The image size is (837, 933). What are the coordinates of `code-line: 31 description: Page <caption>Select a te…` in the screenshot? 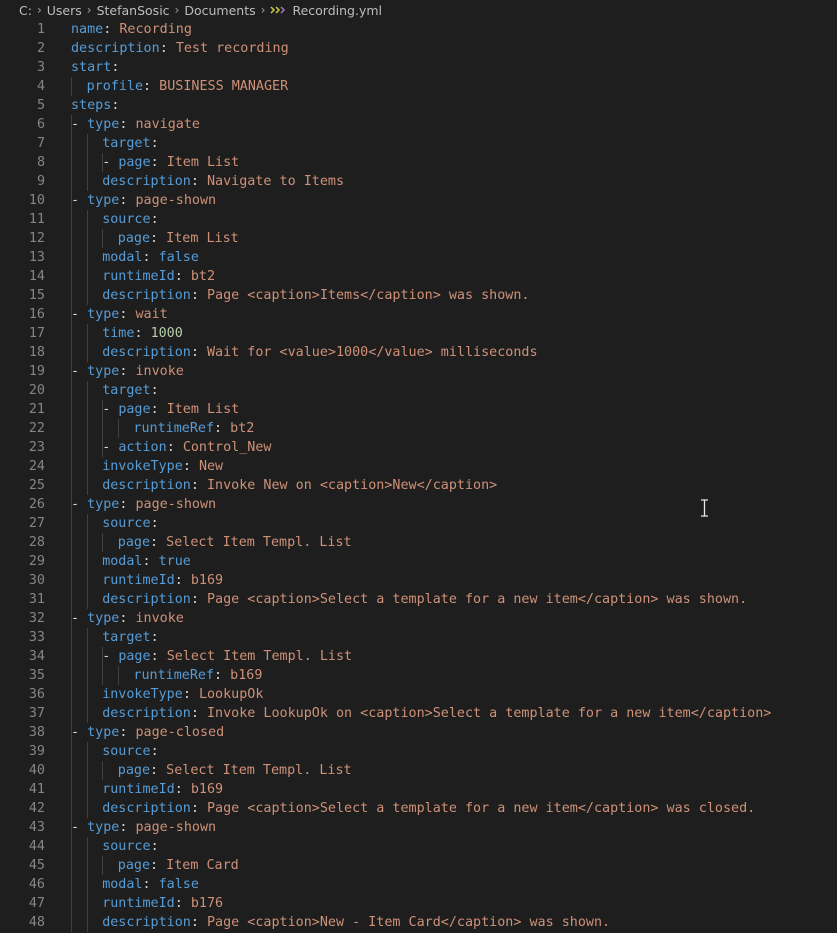 It's located at (418, 599).